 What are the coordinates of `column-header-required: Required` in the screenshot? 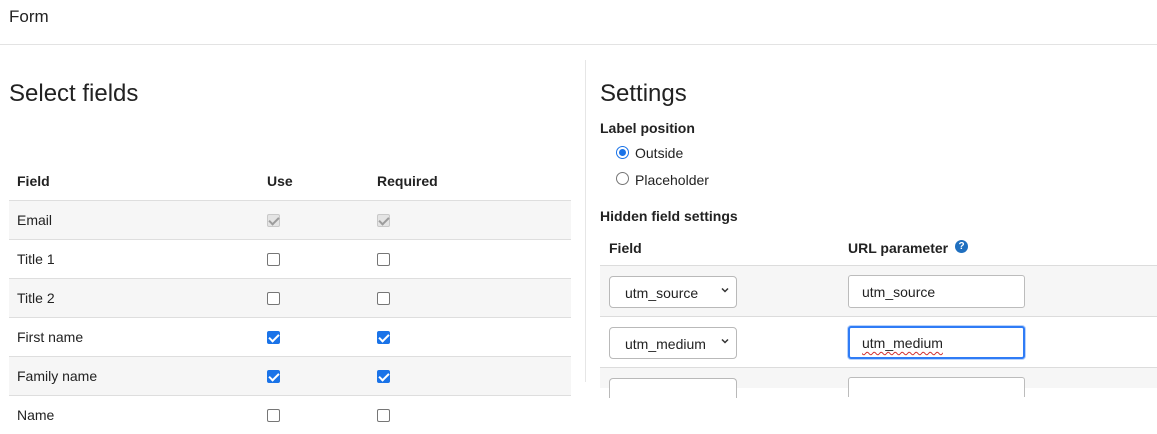 It's located at (407, 181).